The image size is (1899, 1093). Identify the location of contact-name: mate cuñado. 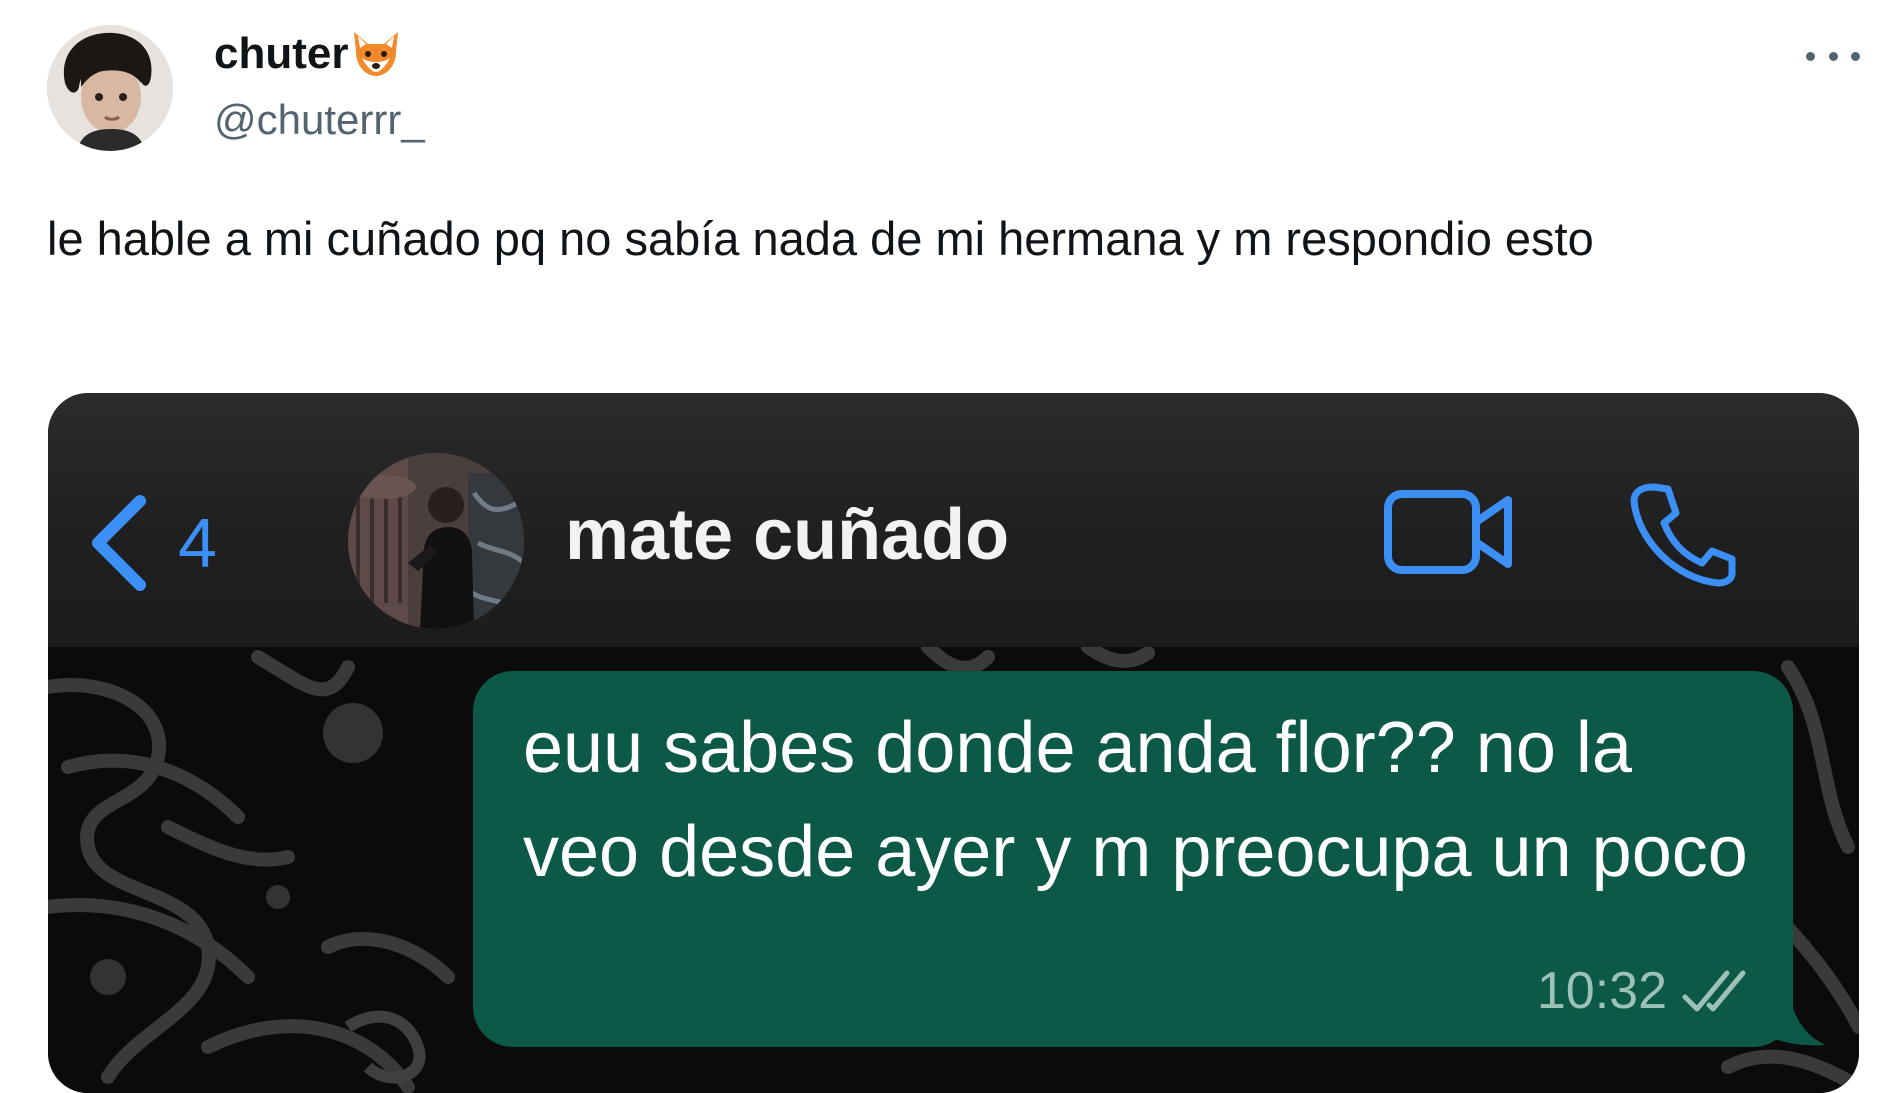
(787, 535).